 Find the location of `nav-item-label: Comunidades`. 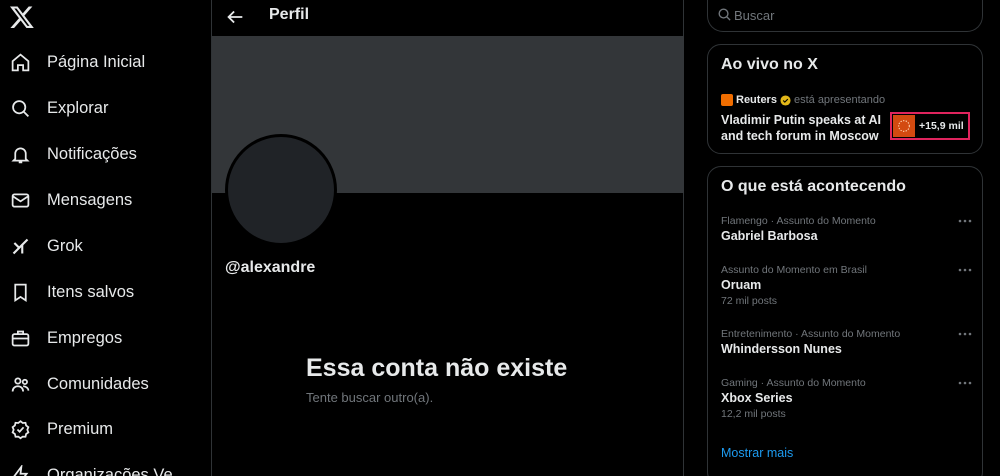

nav-item-label: Comunidades is located at coordinates (98, 383).